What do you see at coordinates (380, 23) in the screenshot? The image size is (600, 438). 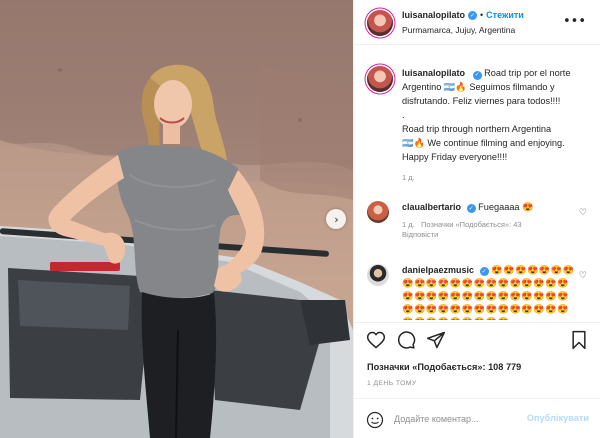 I see `author-avatar` at bounding box center [380, 23].